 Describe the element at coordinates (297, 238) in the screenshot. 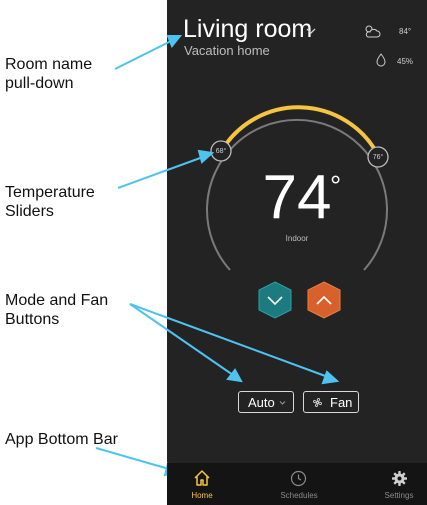

I see `temperature-label: Indoor` at that location.